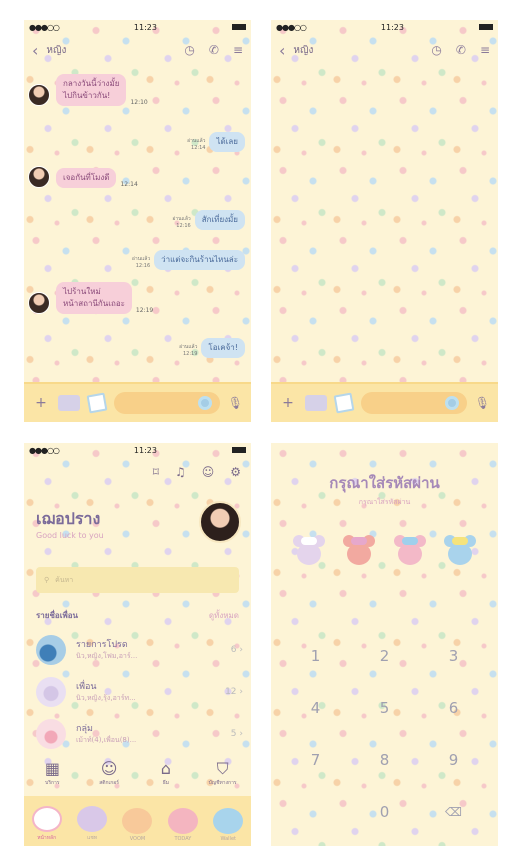 The image size is (524, 863). I want to click on quick-menu: ▦ บริการ ☺ สติกเกอร์ ⌂ ธีม ⛉ บัญชีทางการ, so click(137, 773).